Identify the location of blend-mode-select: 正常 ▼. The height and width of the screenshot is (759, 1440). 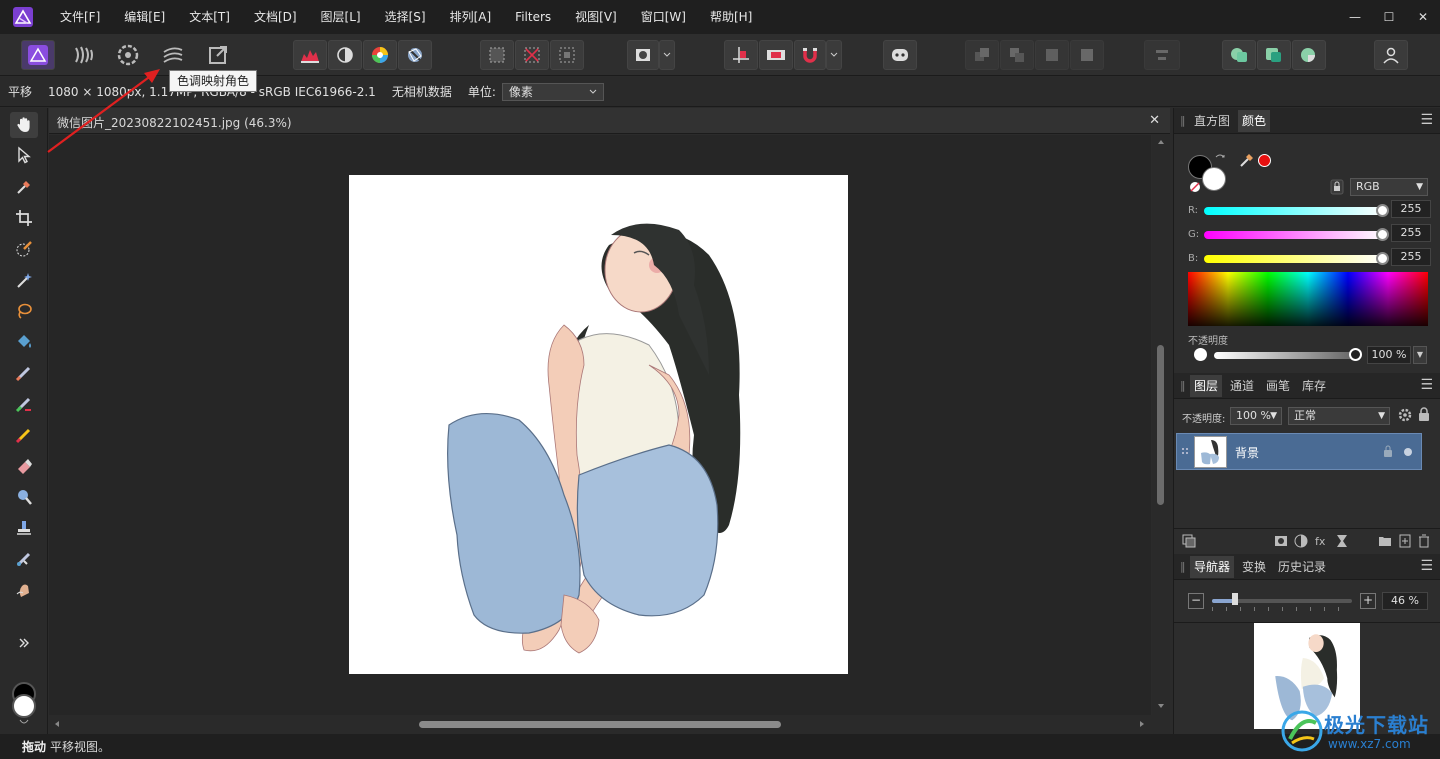
(1339, 416).